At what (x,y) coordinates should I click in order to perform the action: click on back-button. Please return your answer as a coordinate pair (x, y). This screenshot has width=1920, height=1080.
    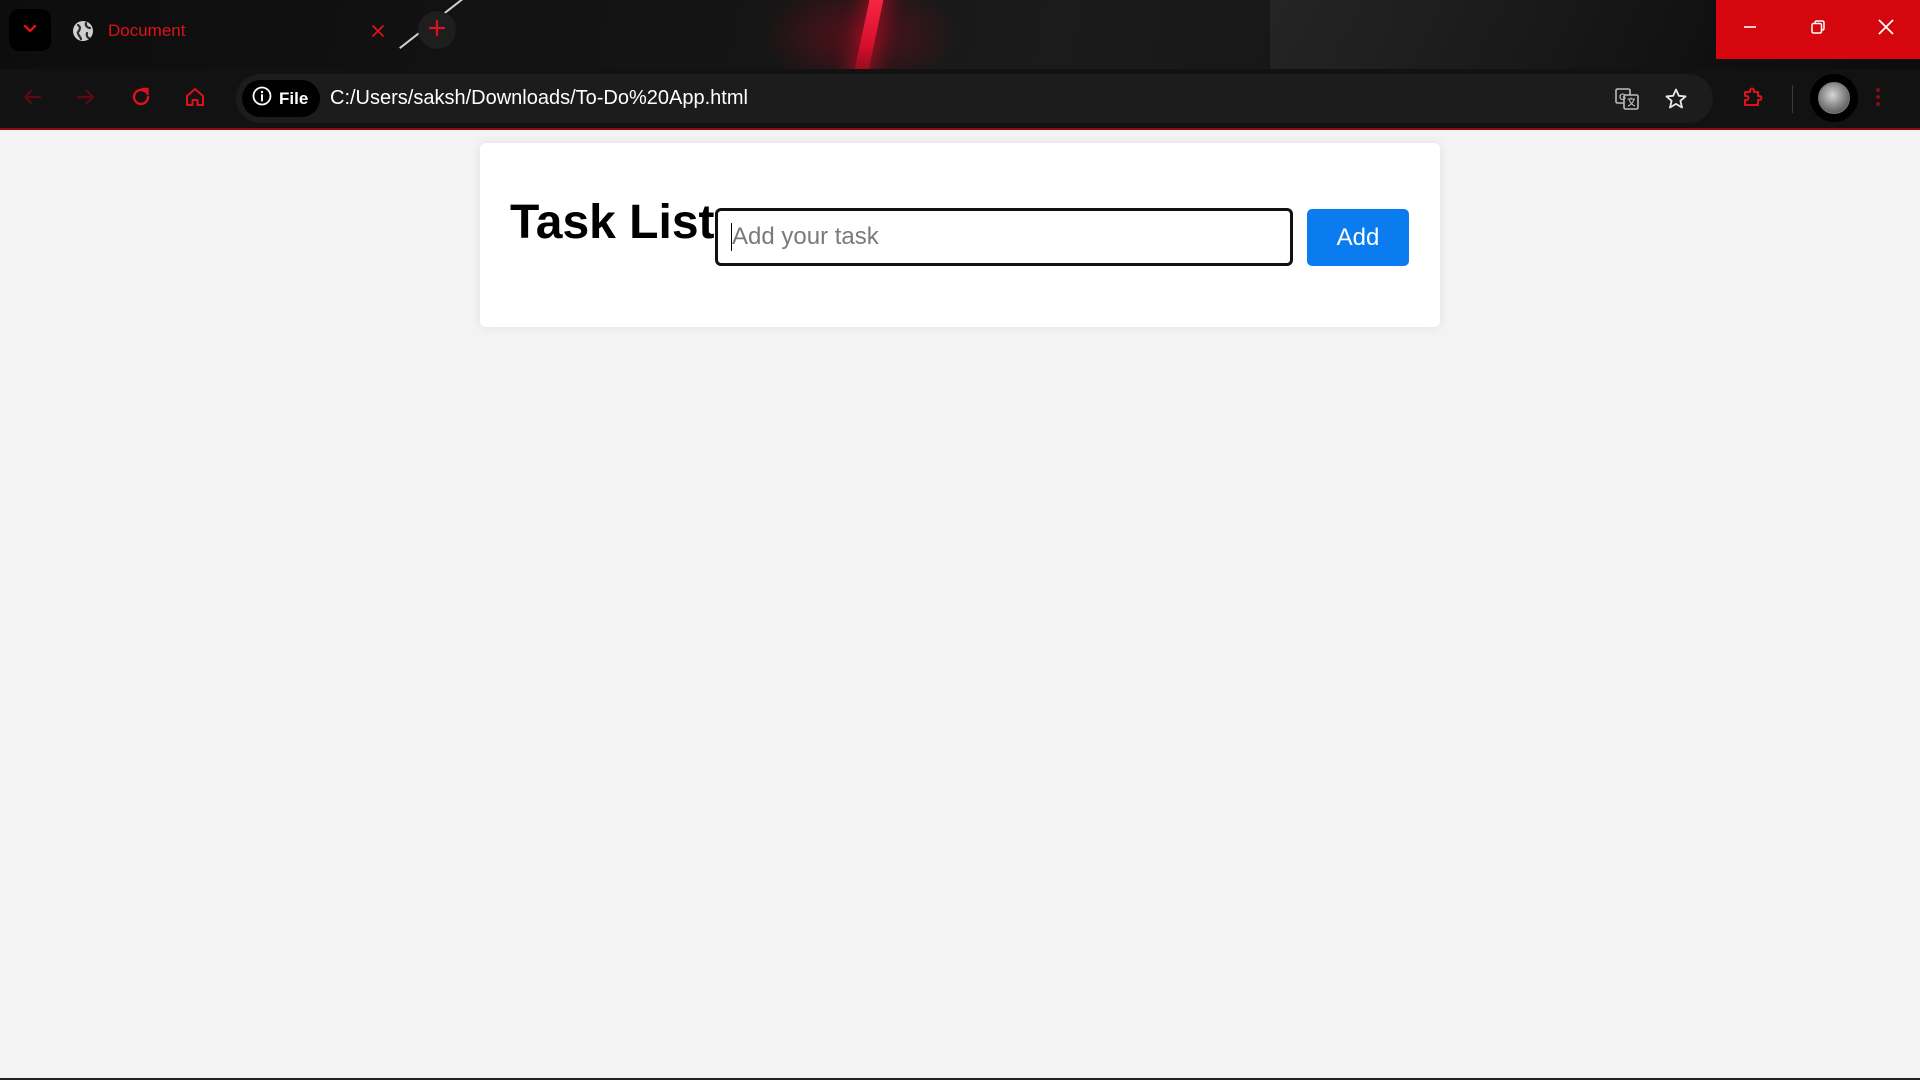
    Looking at the image, I should click on (32, 99).